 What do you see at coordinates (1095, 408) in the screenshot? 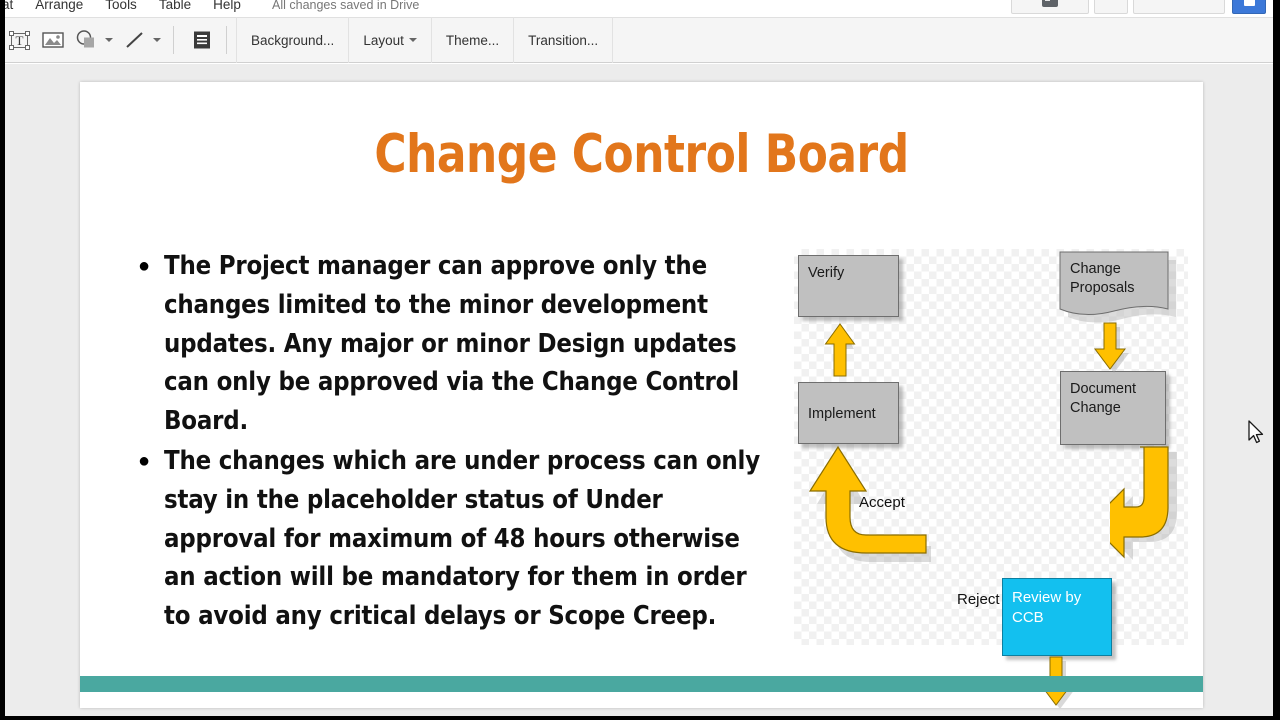
I see `document-line-2: Change` at bounding box center [1095, 408].